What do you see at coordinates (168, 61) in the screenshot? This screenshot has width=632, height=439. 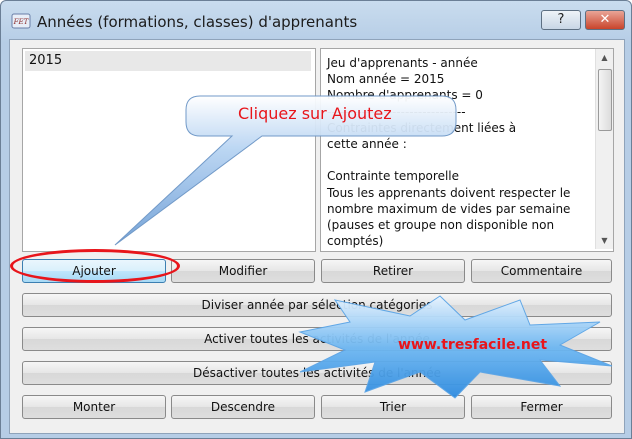 I see `list-item: 2015` at bounding box center [168, 61].